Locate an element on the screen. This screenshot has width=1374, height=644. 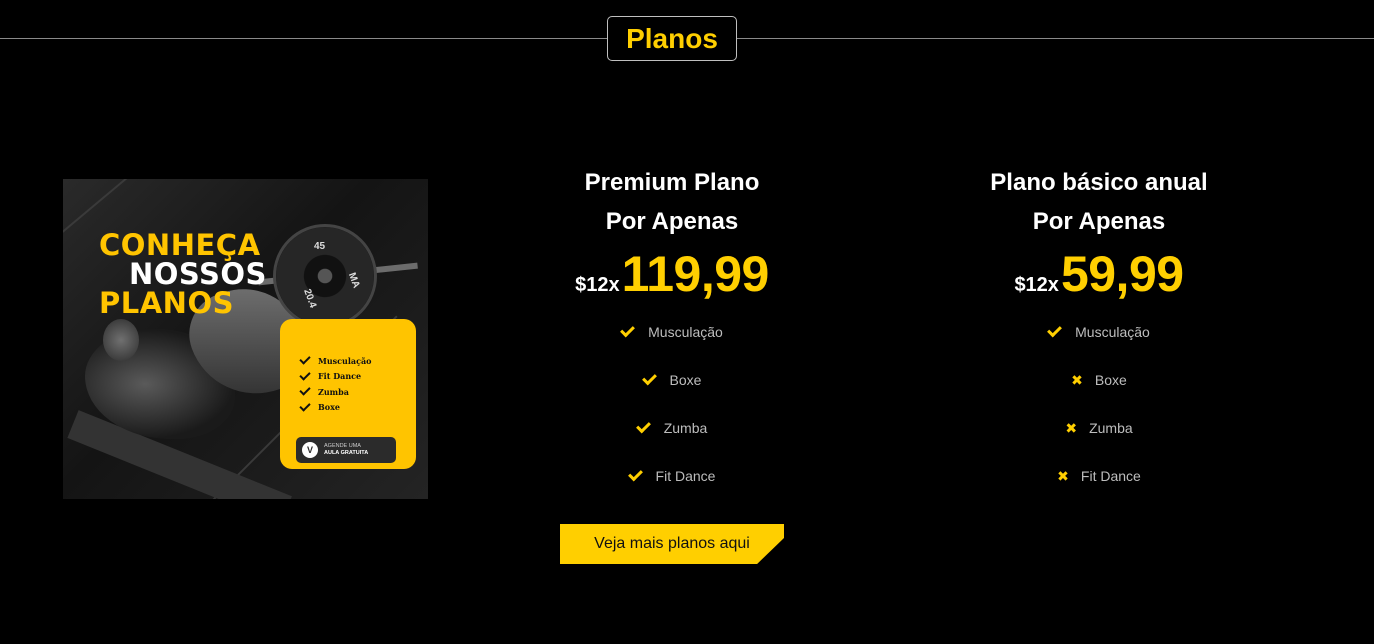
plan-price: $12x 59,99 is located at coordinates (1099, 275).